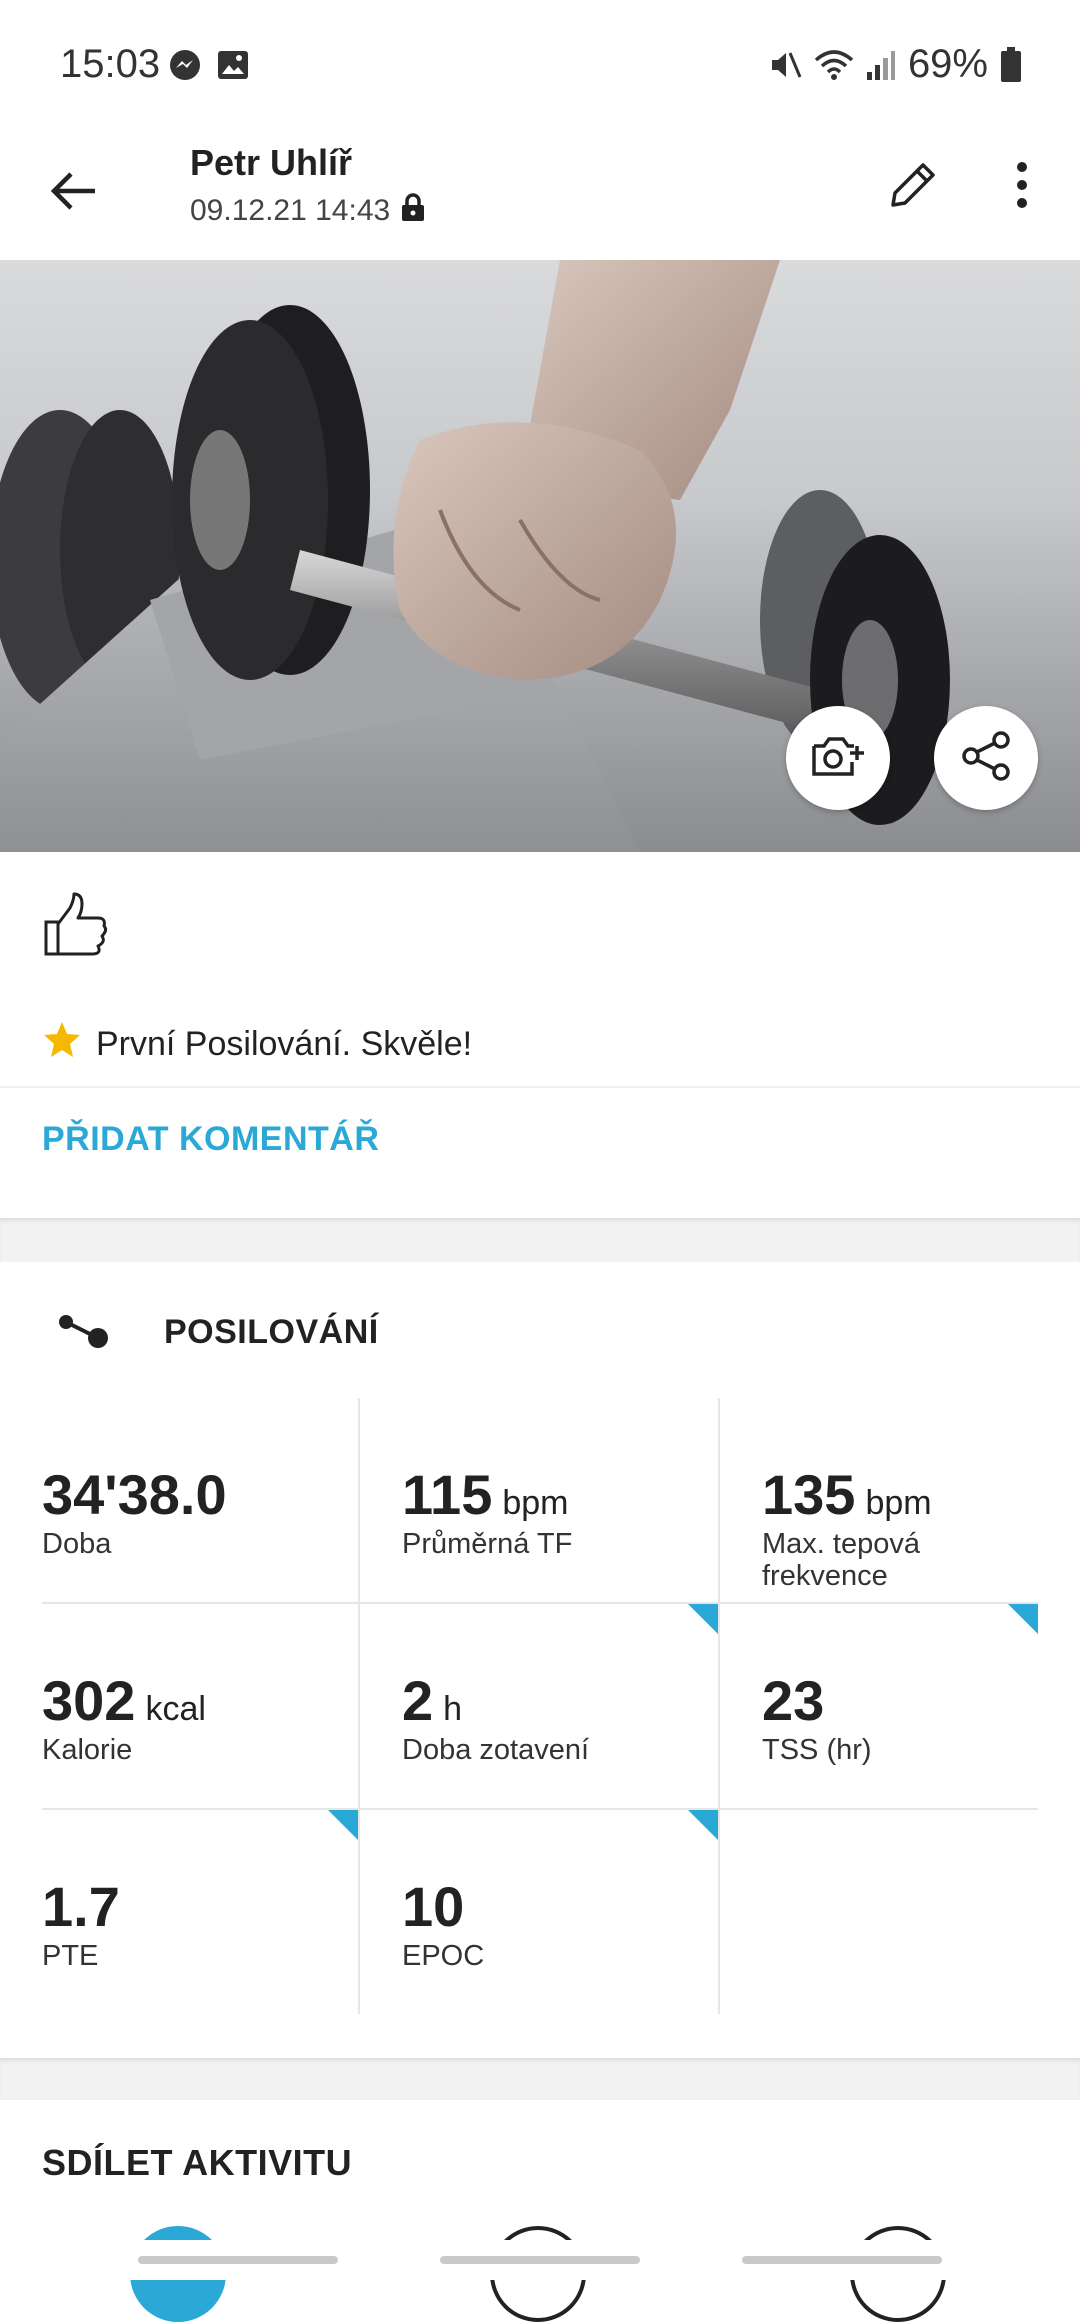  What do you see at coordinates (1011, 64) in the screenshot?
I see `battery-icon` at bounding box center [1011, 64].